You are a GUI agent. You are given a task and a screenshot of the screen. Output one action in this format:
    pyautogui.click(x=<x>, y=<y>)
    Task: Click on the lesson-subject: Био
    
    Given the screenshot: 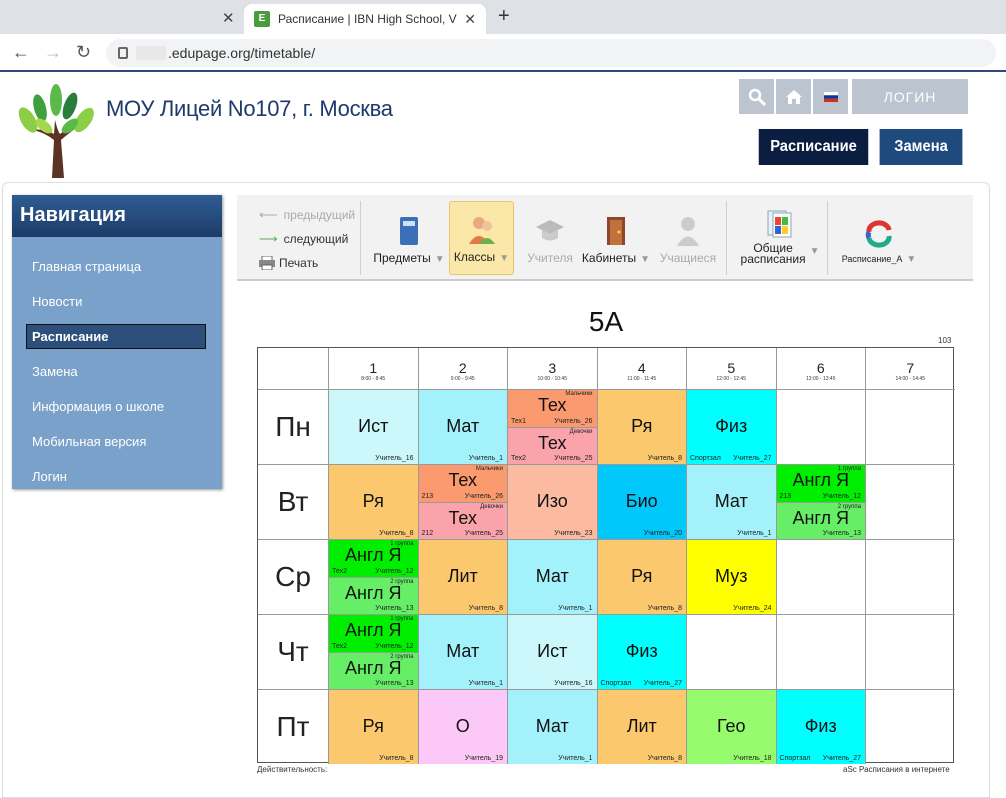 What is the action you would take?
    pyautogui.click(x=641, y=501)
    